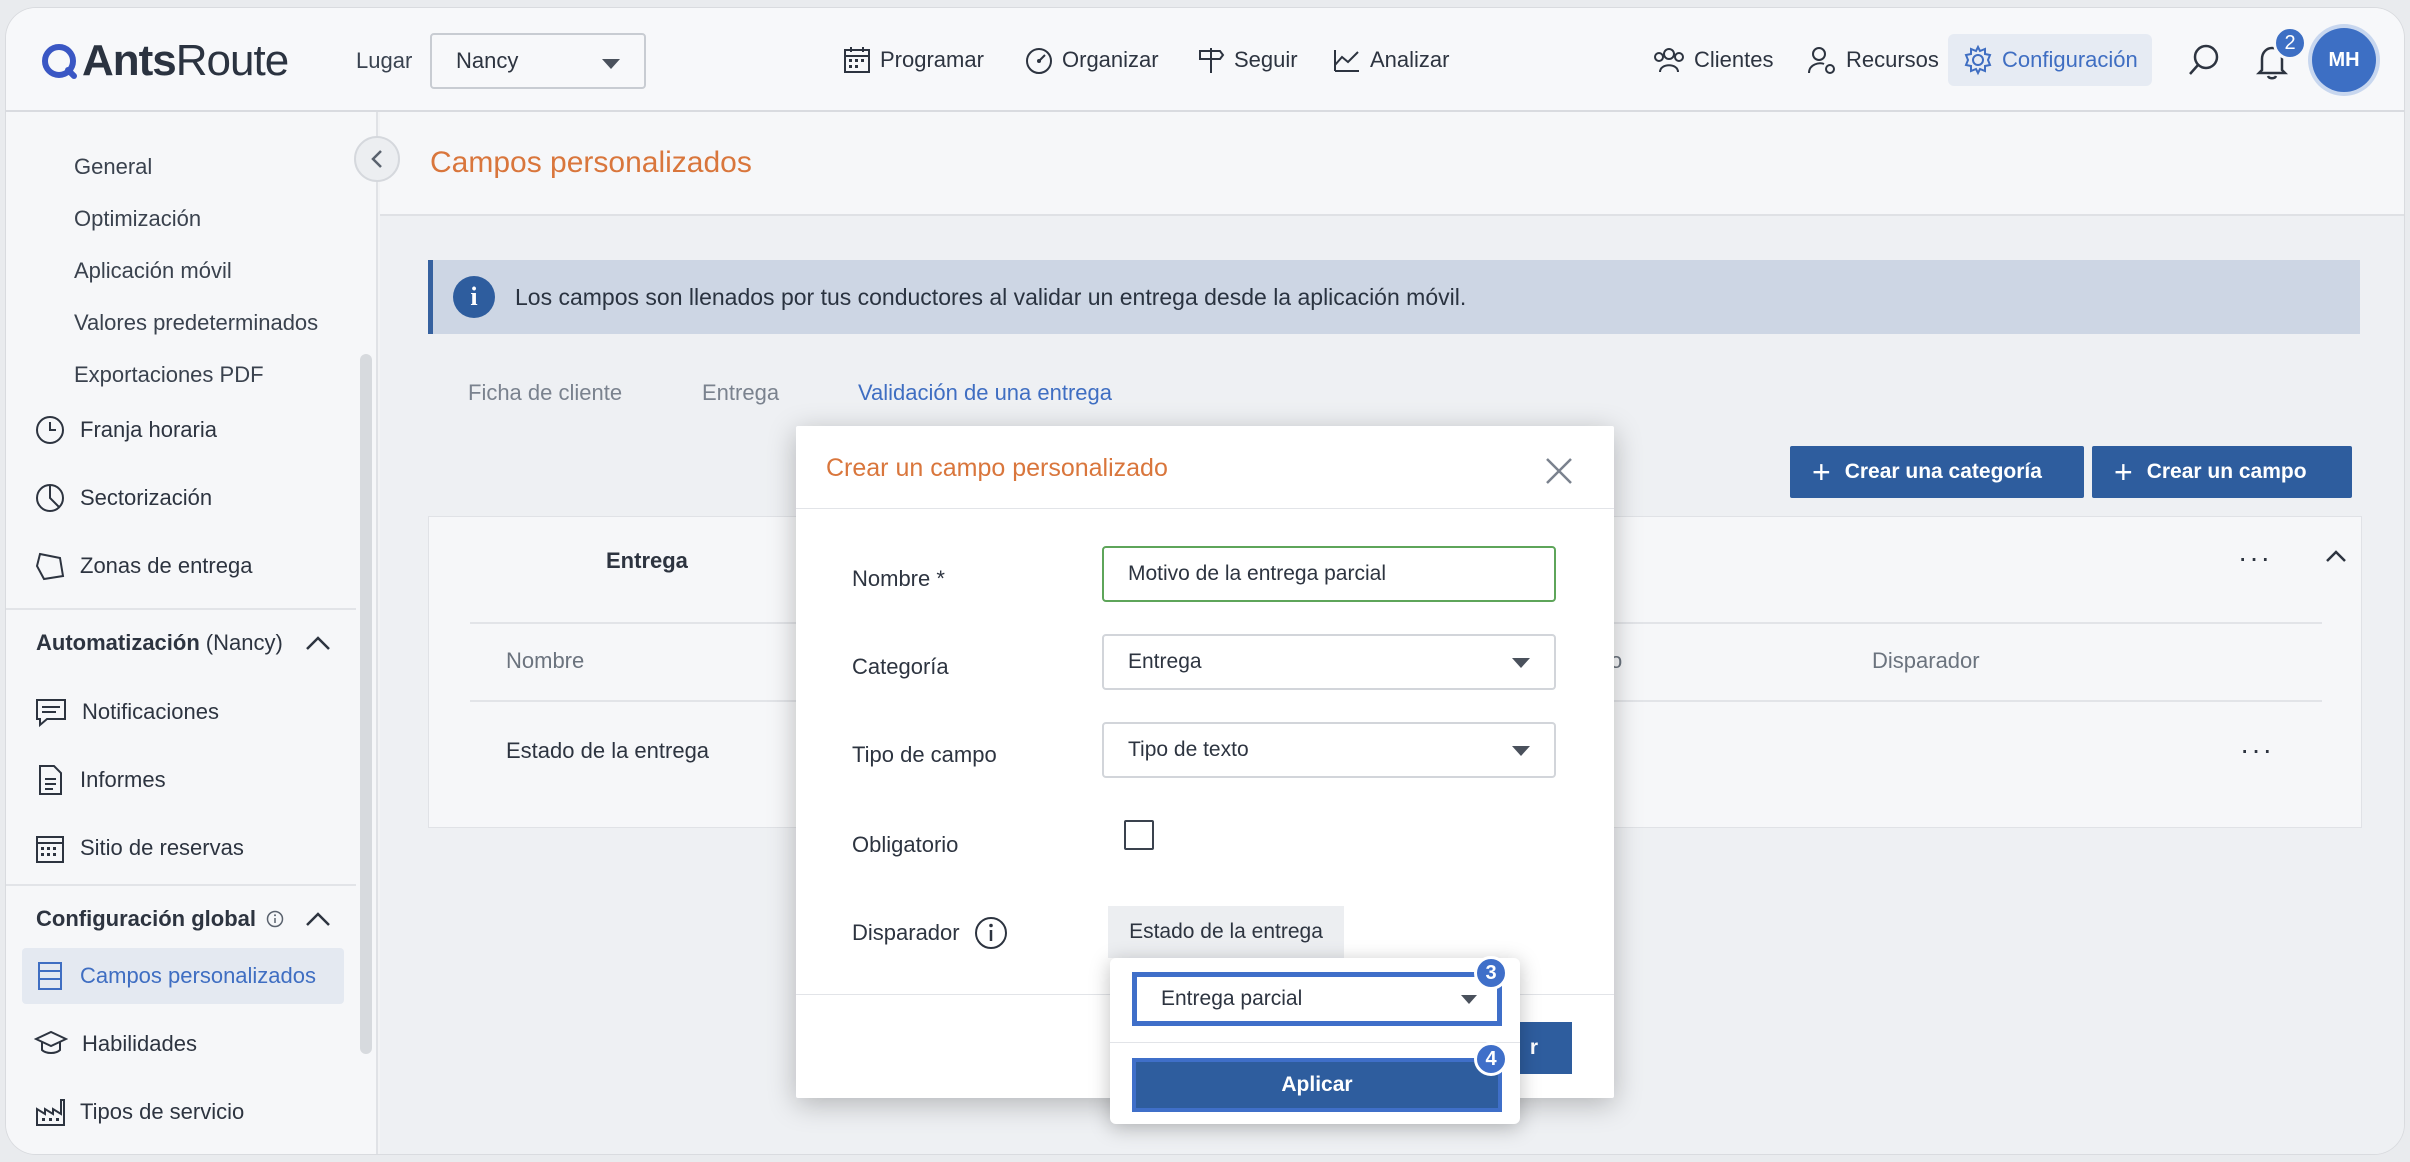 The image size is (2410, 1162). I want to click on sidebar-item-campos-personalizados: Campos personalizados, so click(175, 976).